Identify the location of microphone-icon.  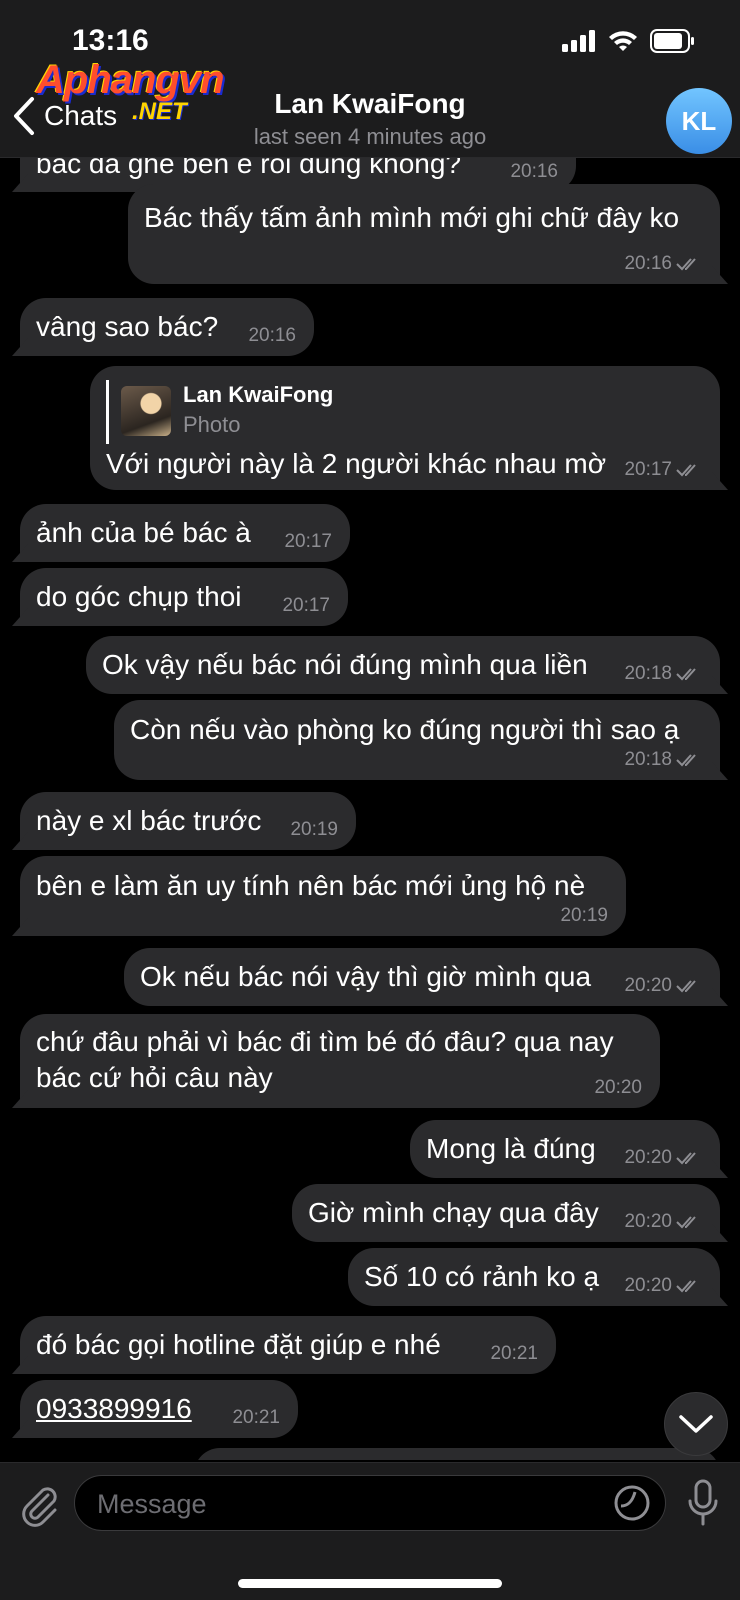
(703, 1503).